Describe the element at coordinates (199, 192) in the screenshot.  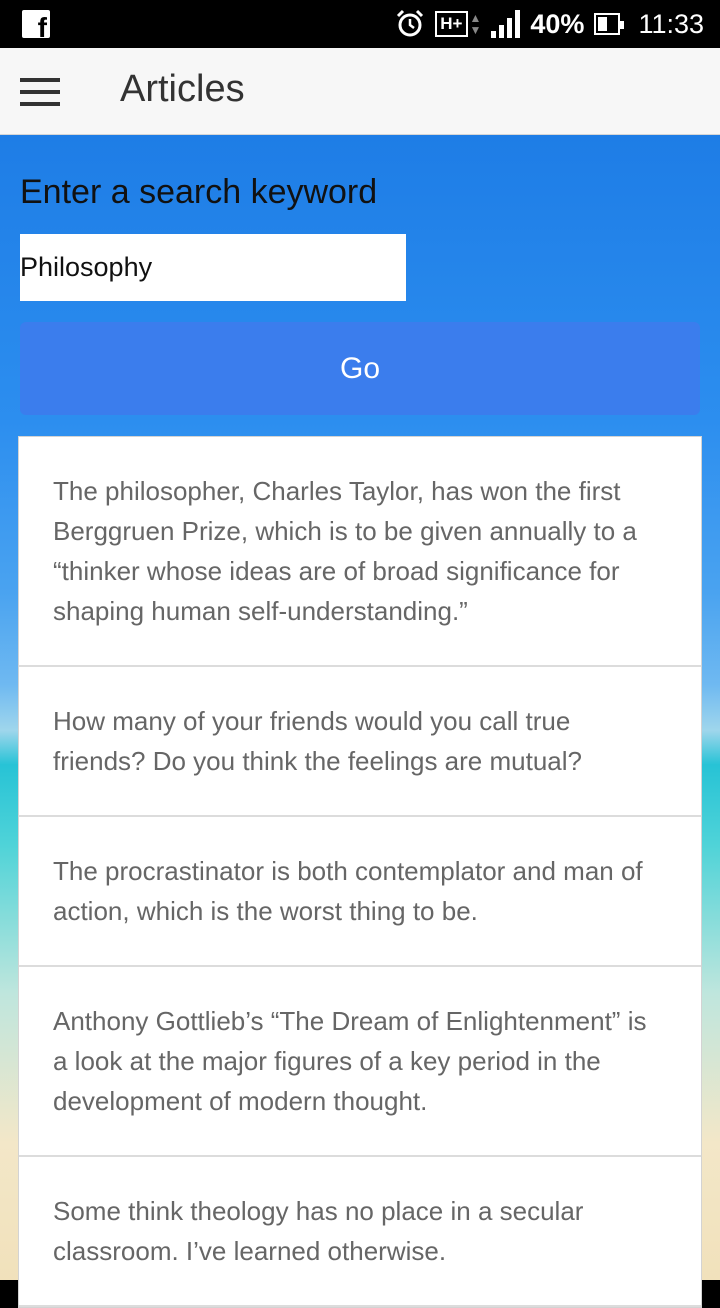
I see `search-label: Enter a search keyword` at that location.